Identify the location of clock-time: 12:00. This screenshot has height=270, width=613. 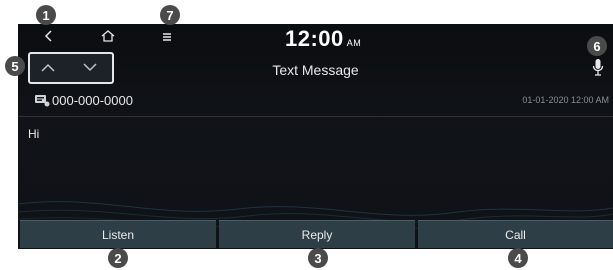
(314, 38).